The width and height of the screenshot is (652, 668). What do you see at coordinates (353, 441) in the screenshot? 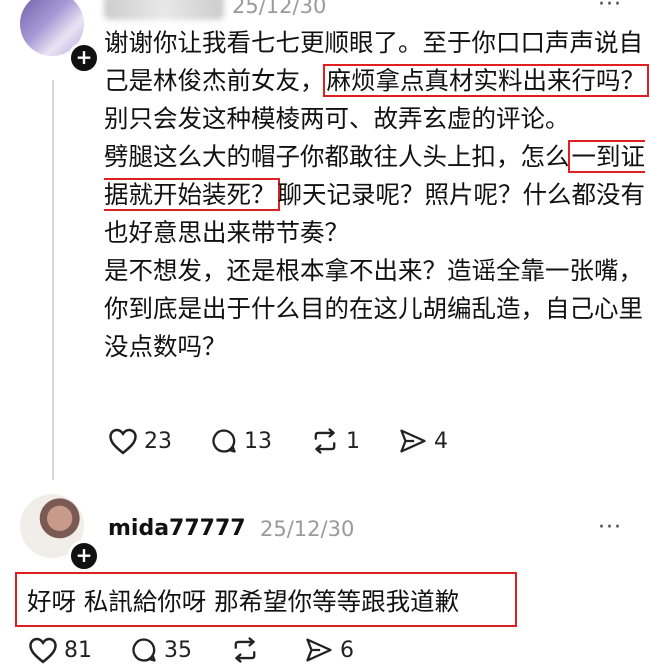
I see `repost-count: 1` at bounding box center [353, 441].